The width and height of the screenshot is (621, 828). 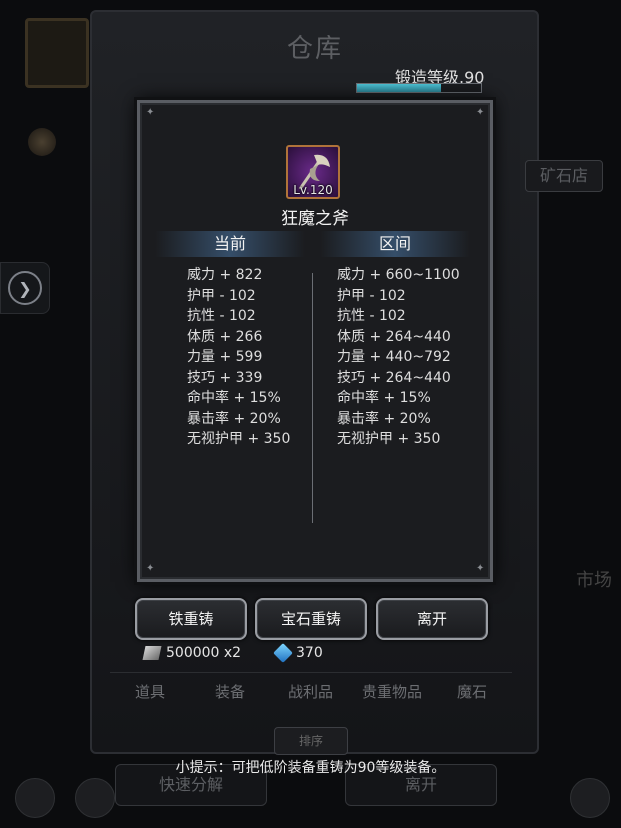 I want to click on iron-resource: 500000 x2, so click(x=192, y=653).